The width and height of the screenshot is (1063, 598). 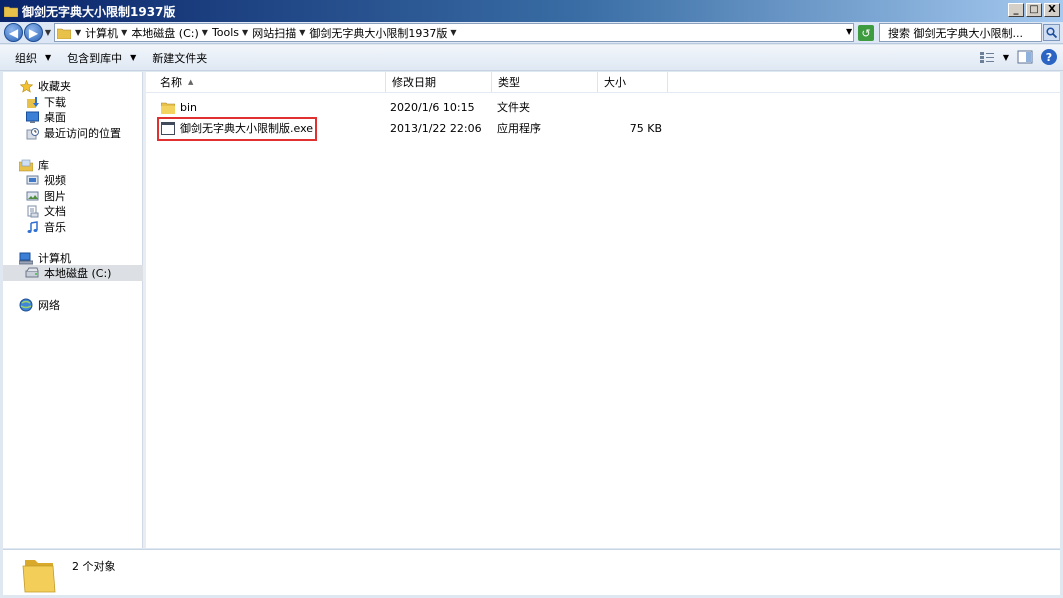 I want to click on download-icon, so click(x=32, y=102).